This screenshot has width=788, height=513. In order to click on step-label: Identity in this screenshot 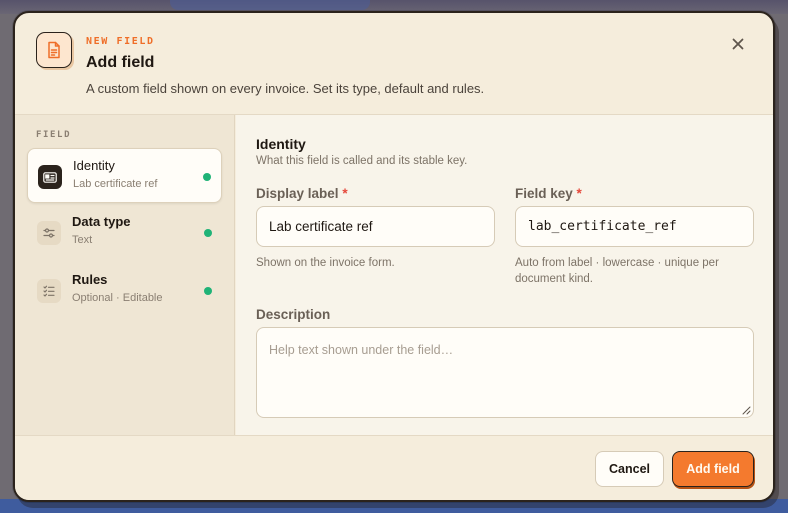, I will do `click(94, 165)`.